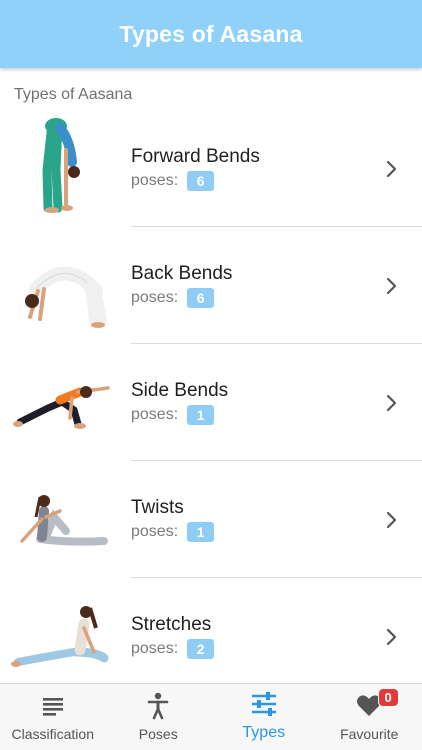 The height and width of the screenshot is (750, 422). I want to click on stretch-pose-image, so click(65, 636).